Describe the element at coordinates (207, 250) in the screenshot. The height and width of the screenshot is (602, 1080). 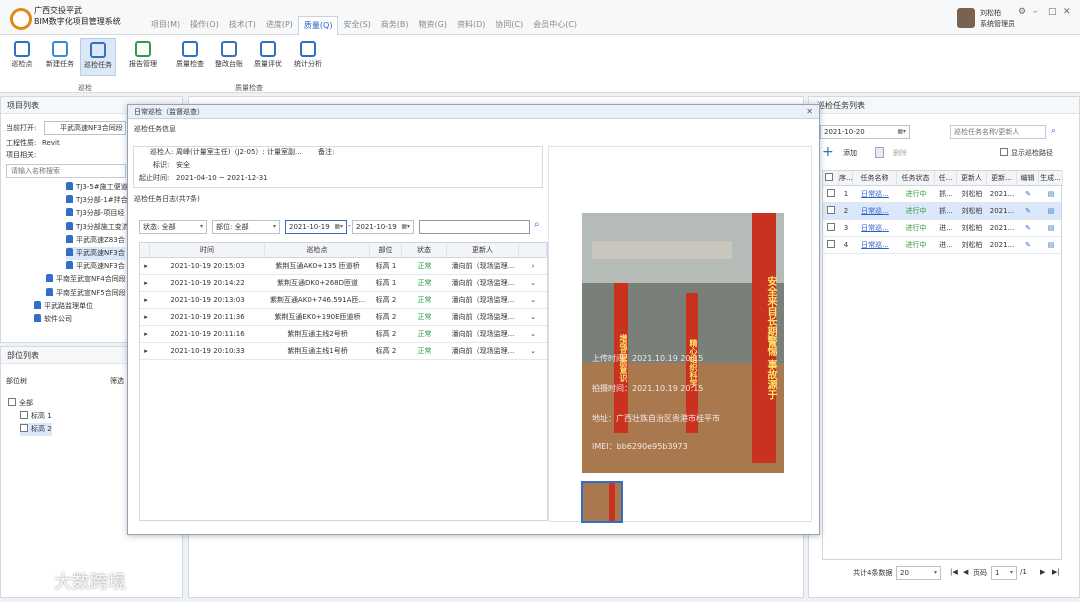
I see `log-column-header: 时间` at that location.